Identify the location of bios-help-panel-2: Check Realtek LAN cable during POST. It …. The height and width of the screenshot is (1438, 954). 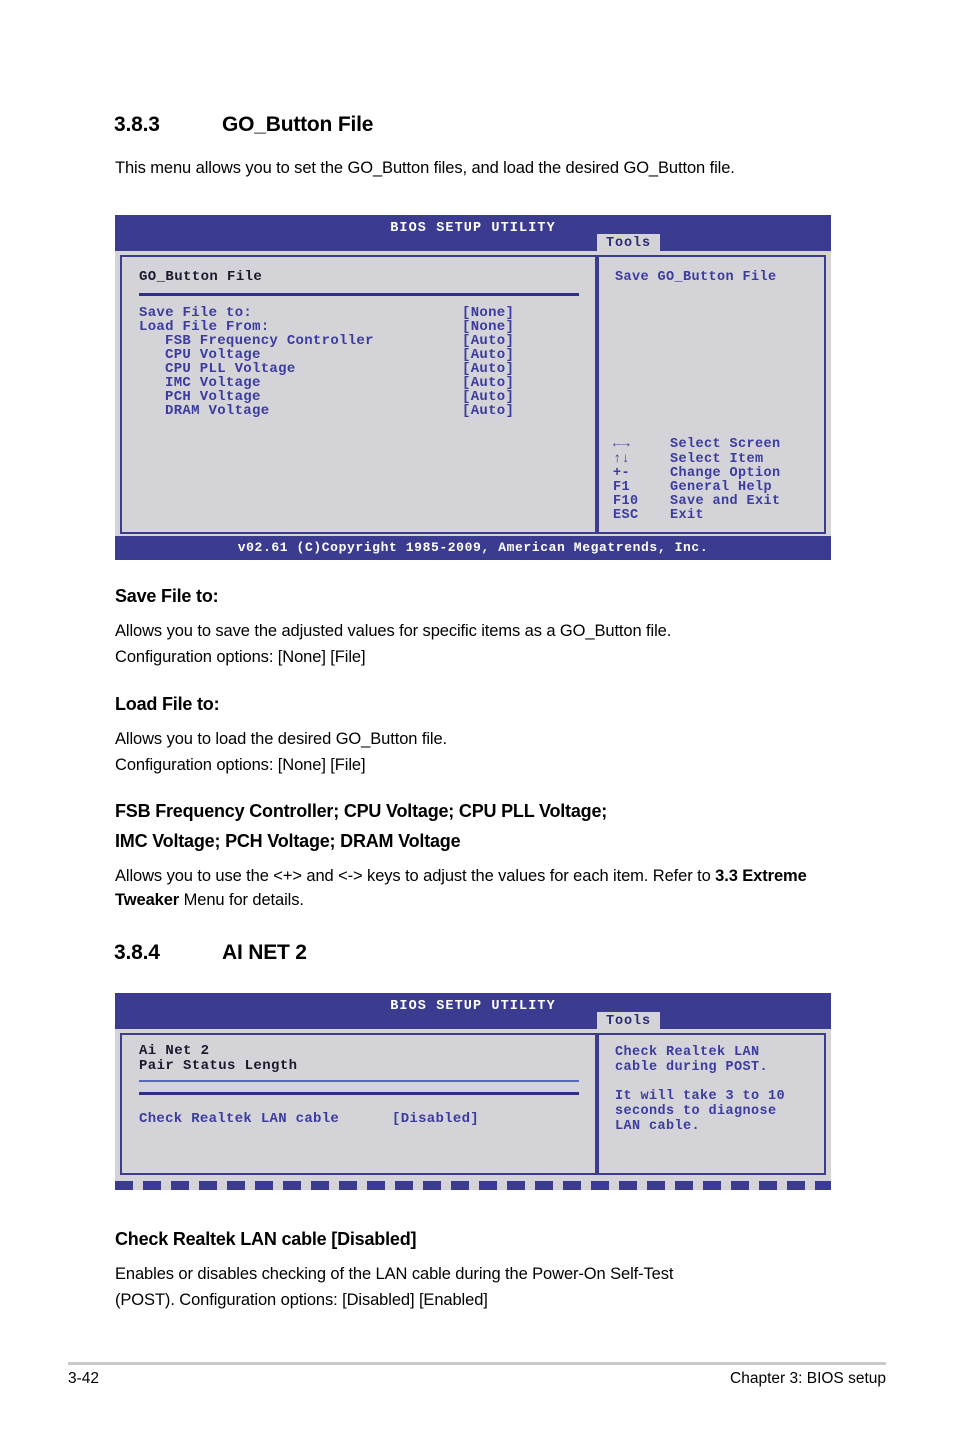
(711, 1104).